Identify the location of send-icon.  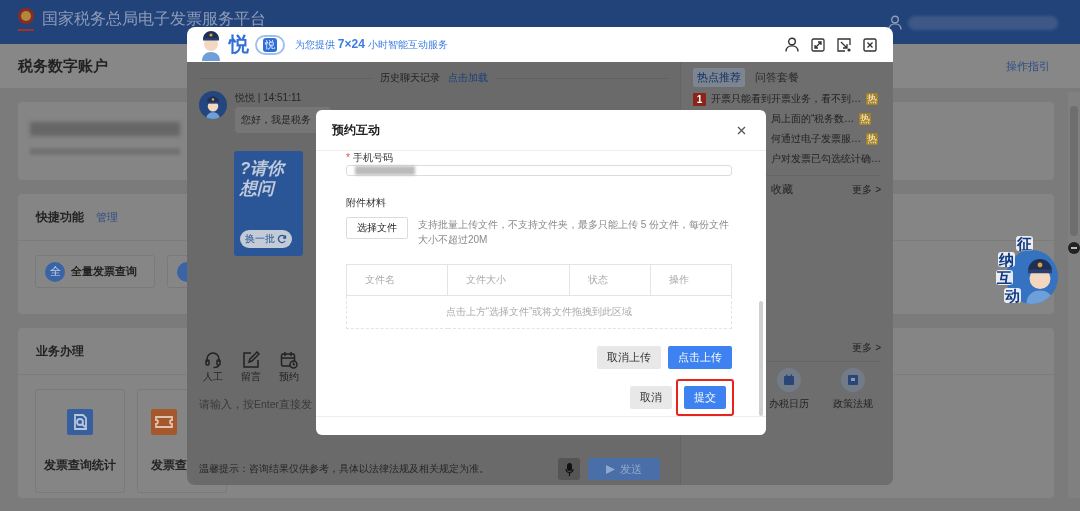
(610, 469).